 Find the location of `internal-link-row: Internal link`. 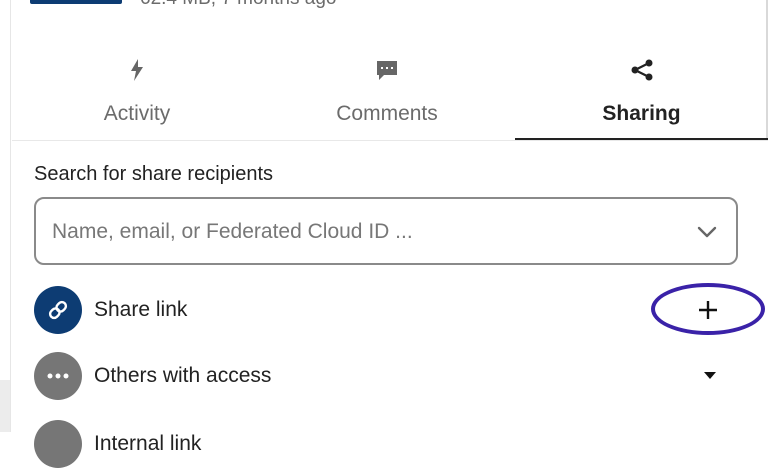

internal-link-row: Internal link is located at coordinates (401, 444).